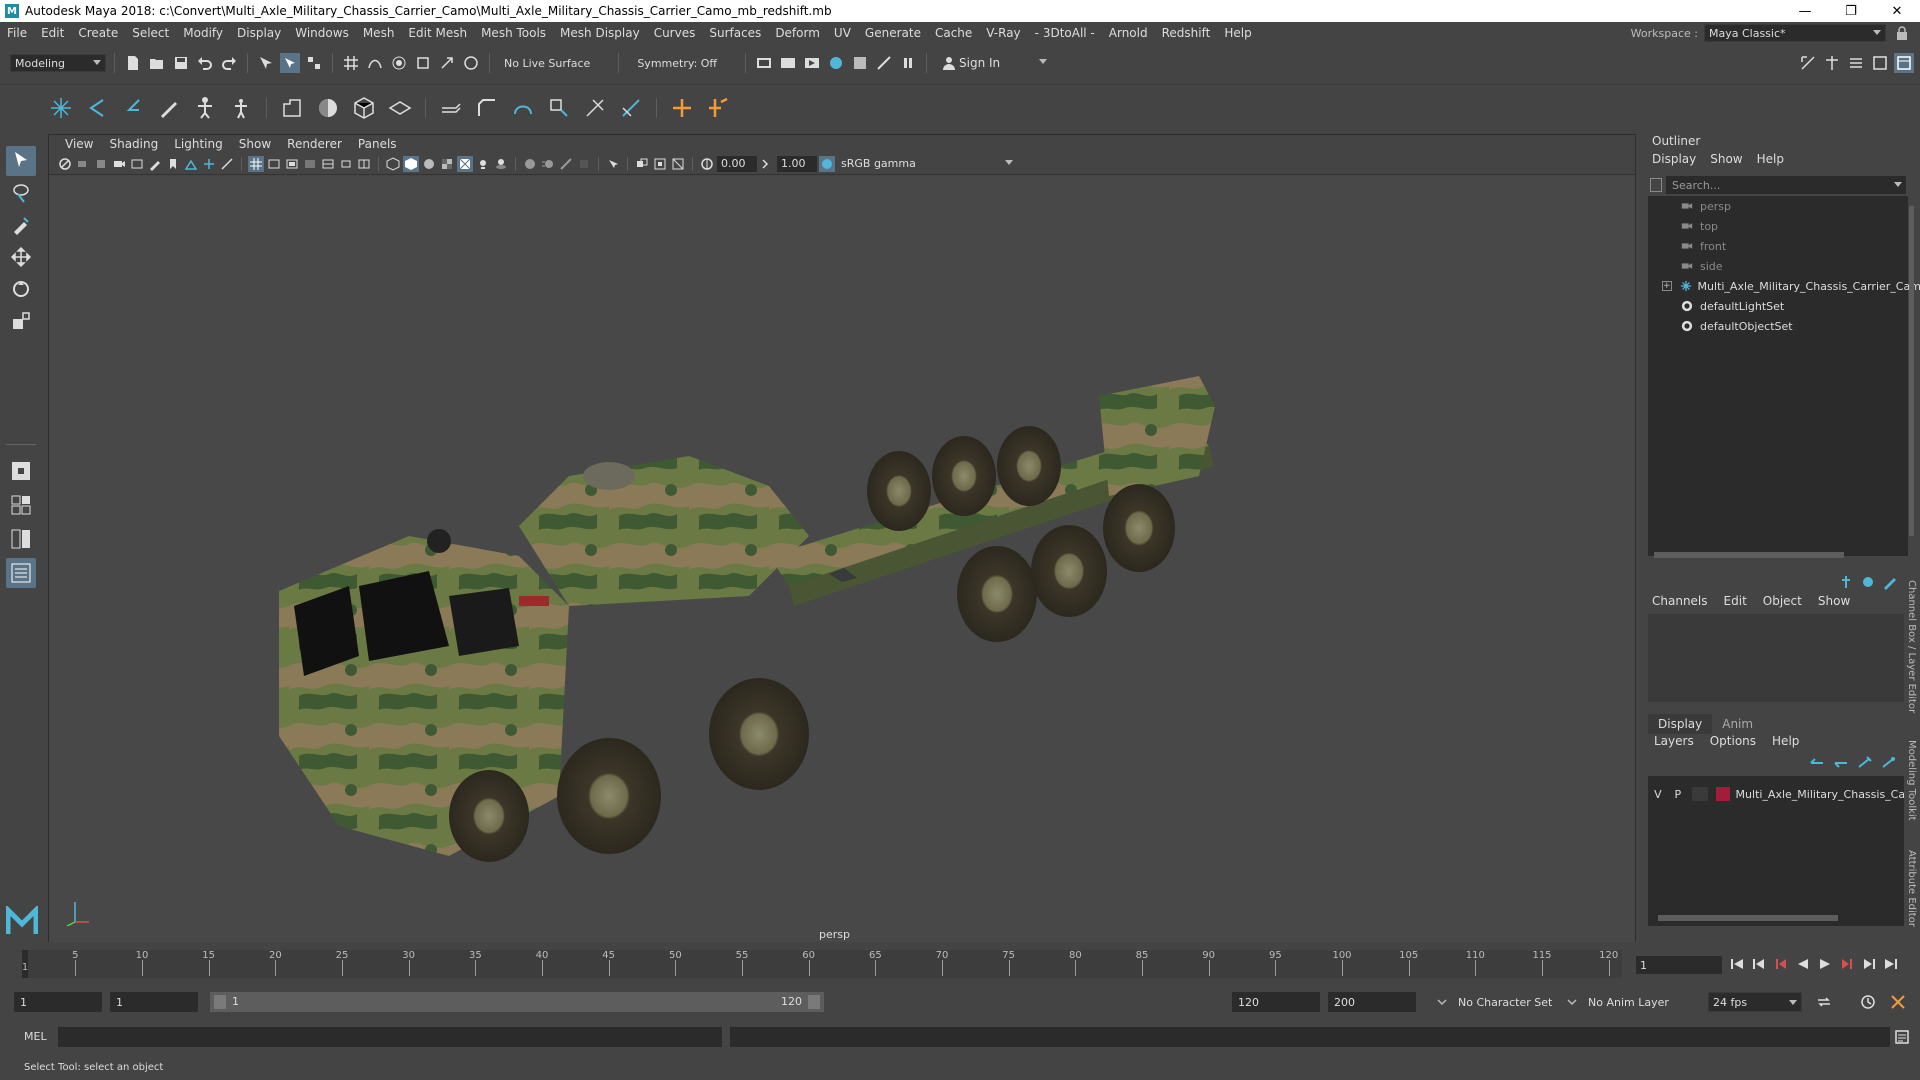  Describe the element at coordinates (229, 63) in the screenshot. I see `redo-icon` at that location.